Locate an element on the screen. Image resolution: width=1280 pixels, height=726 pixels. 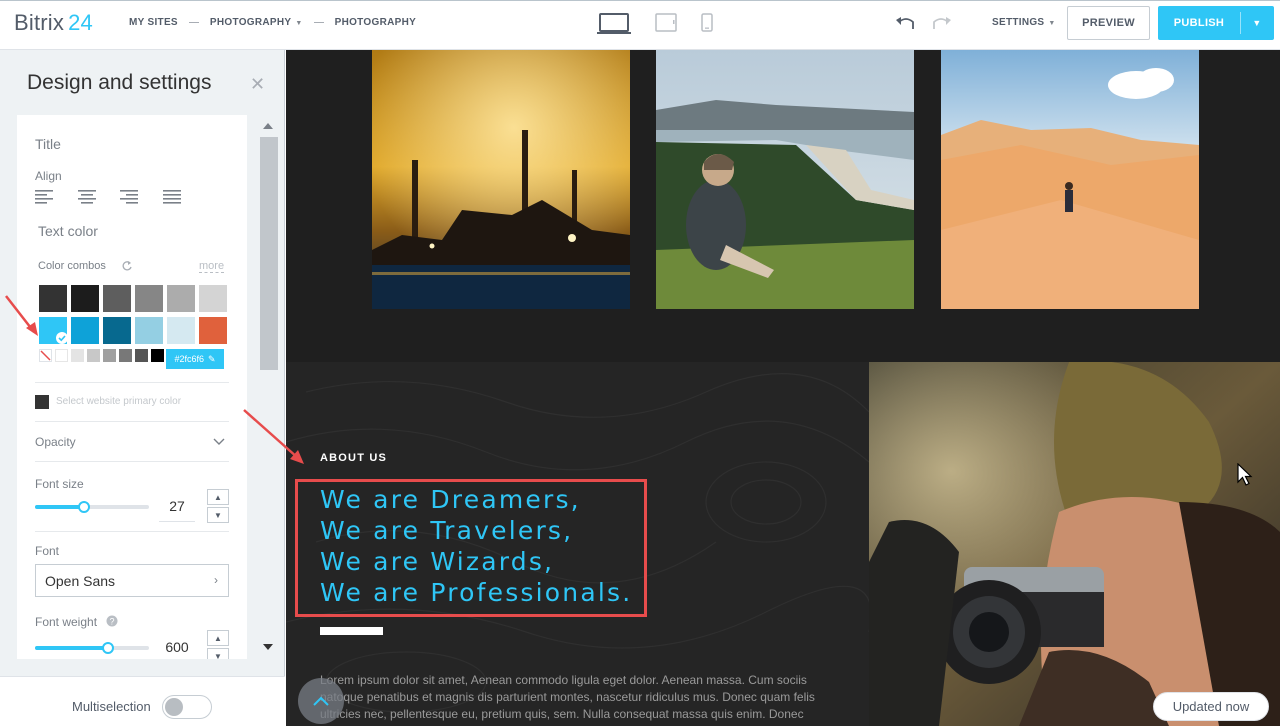
font-weight-stepper: ▲ ▼ is located at coordinates (218, 644).